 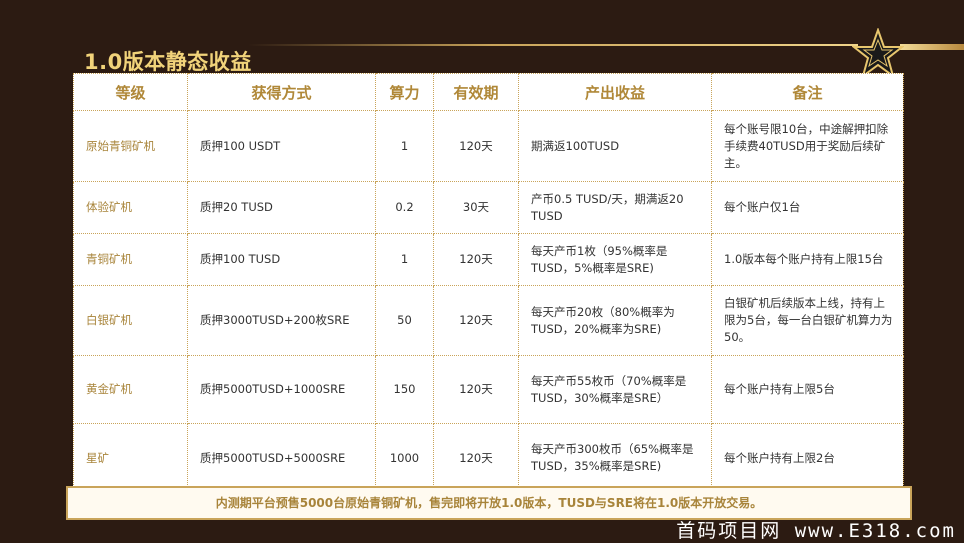 I want to click on cell-output: 每天产币20枚（80%概率为TUSD，20%概率为SRE), so click(x=615, y=320).